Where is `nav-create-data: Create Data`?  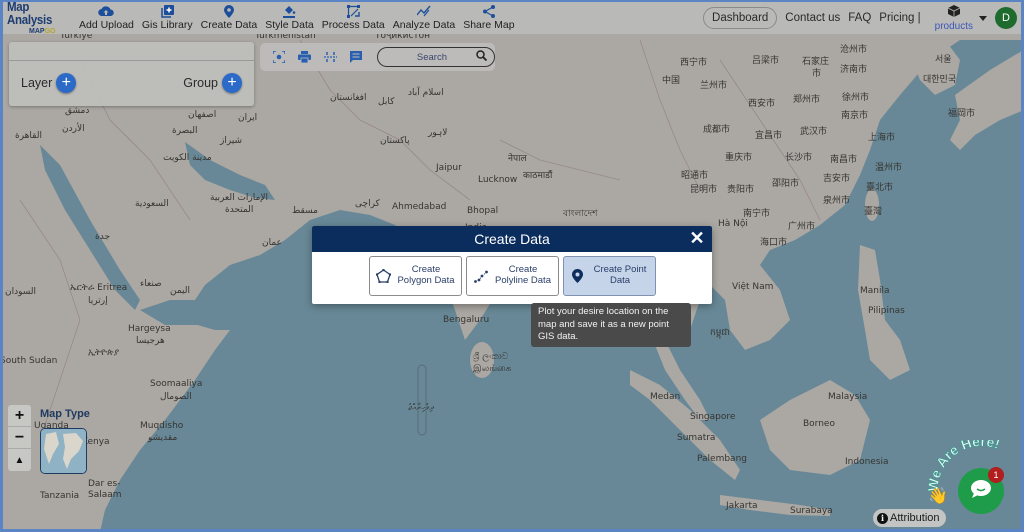
nav-create-data: Create Data is located at coordinates (229, 19).